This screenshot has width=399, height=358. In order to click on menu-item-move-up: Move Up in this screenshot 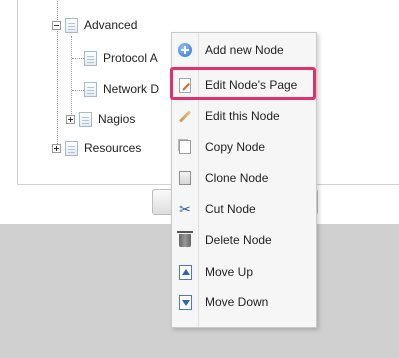, I will do `click(245, 272)`.